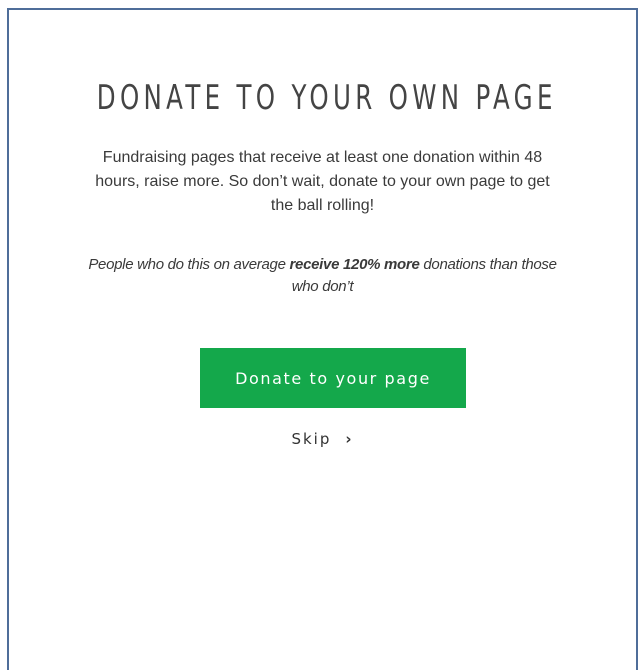  I want to click on skip-label: Skip, so click(311, 439).